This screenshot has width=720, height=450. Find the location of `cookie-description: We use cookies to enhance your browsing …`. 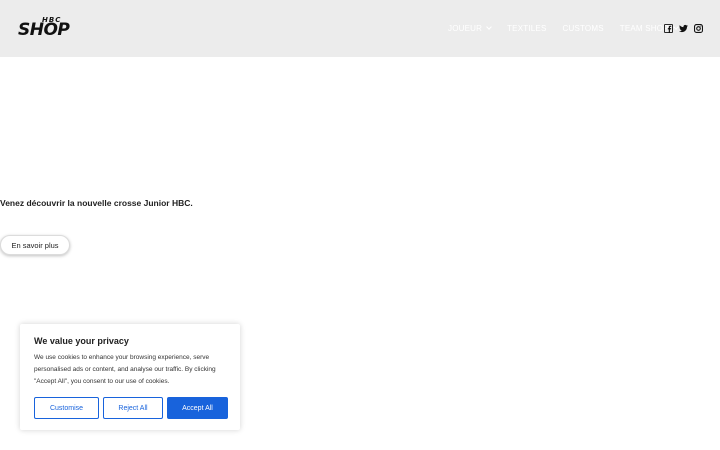

cookie-description: We use cookies to enhance your browsing … is located at coordinates (125, 370).